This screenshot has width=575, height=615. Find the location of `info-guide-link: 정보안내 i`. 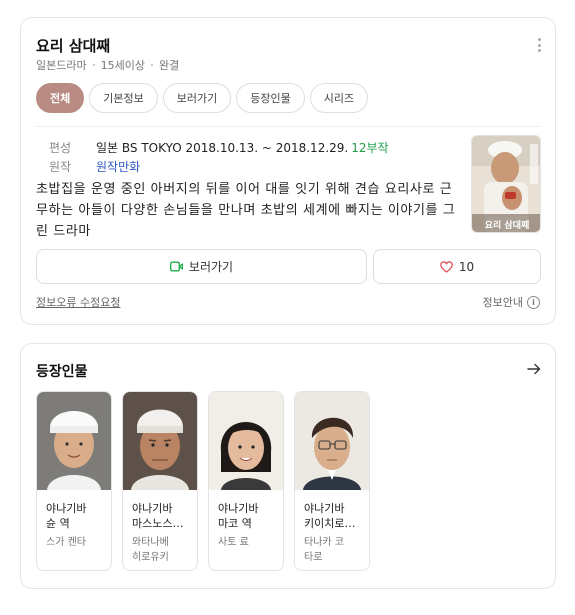

info-guide-link: 정보안내 i is located at coordinates (511, 302).